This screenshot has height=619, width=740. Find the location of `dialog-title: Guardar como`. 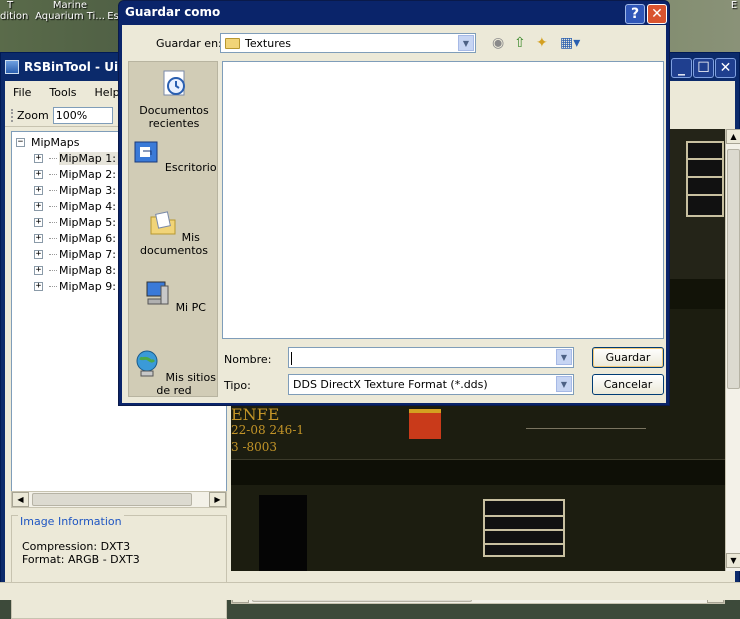

dialog-title: Guardar como is located at coordinates (173, 12).